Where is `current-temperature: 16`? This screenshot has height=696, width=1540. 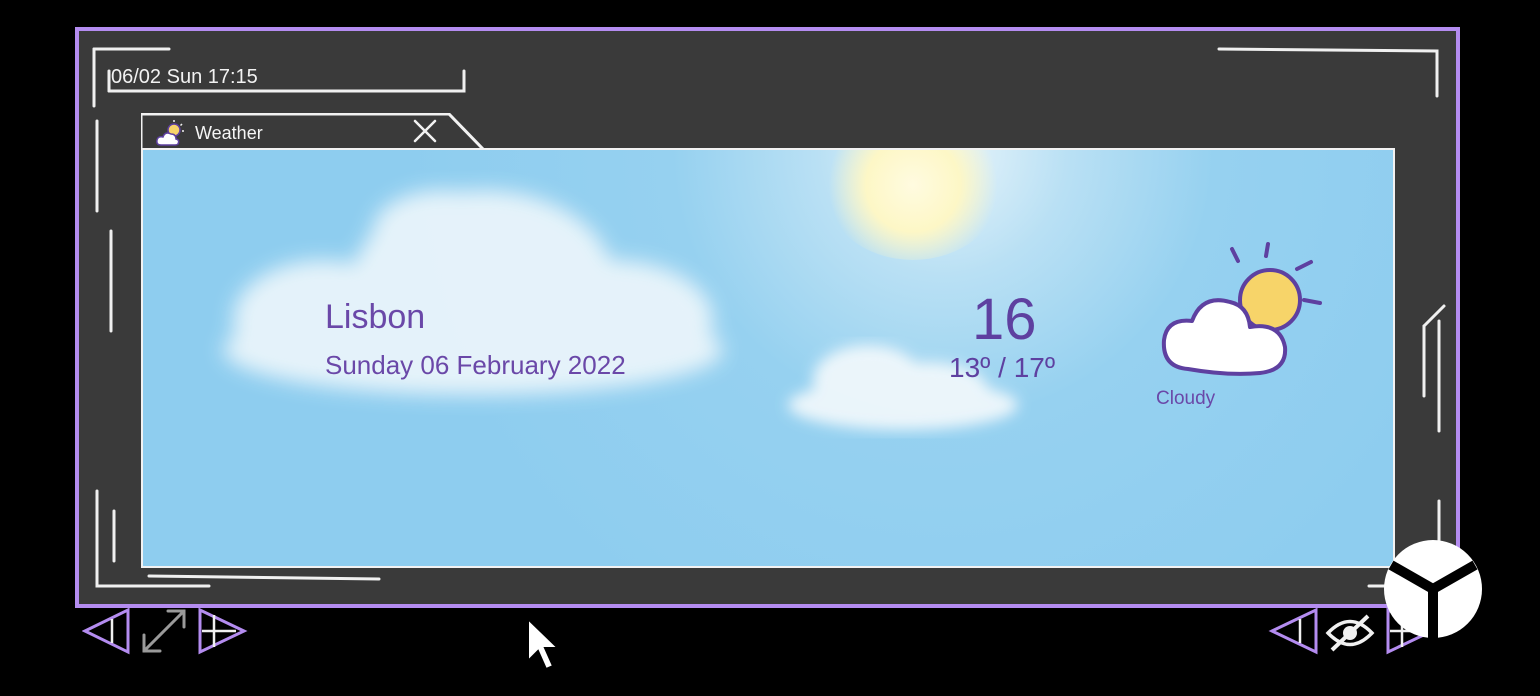
current-temperature: 16 is located at coordinates (1004, 319).